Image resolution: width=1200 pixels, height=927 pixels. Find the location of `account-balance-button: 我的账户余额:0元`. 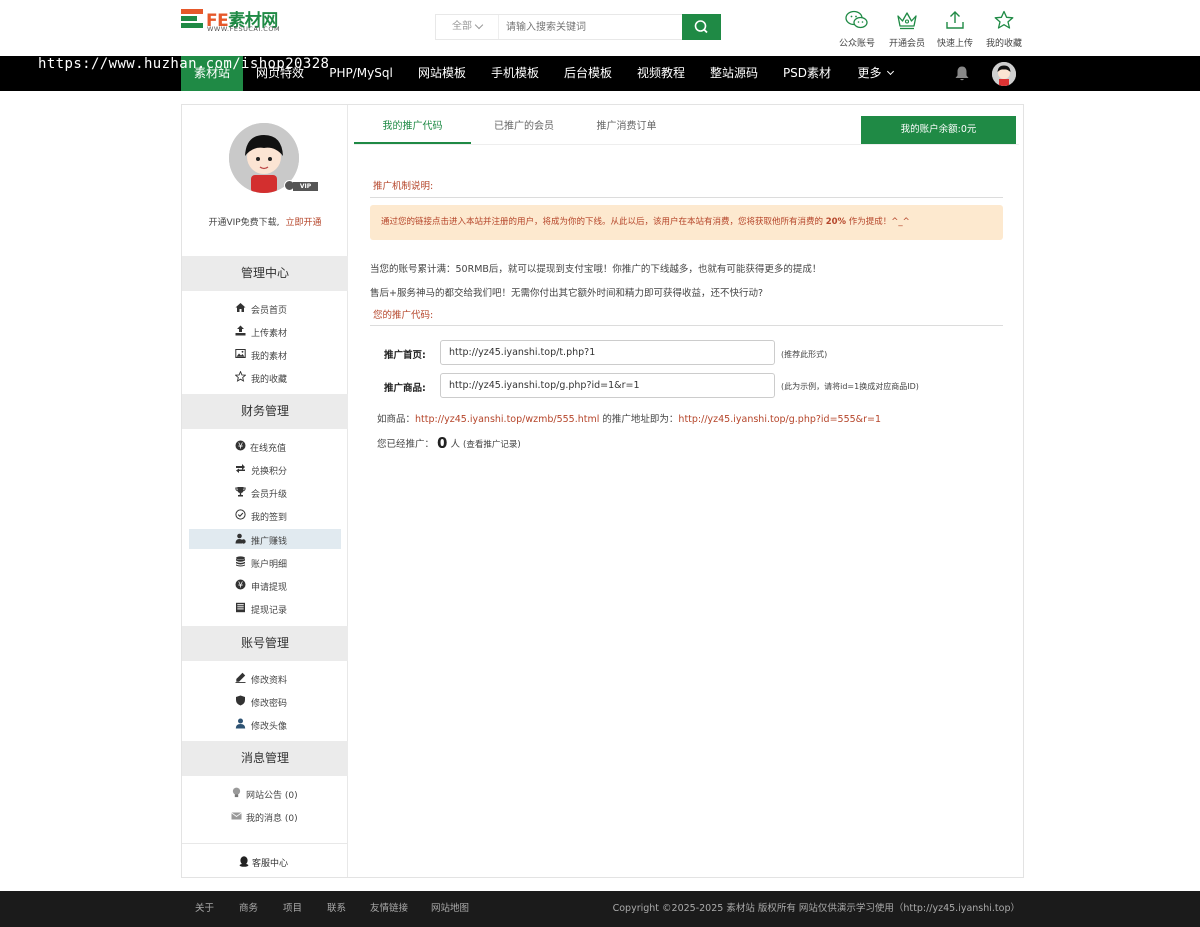

account-balance-button: 我的账户余额:0元 is located at coordinates (938, 130).